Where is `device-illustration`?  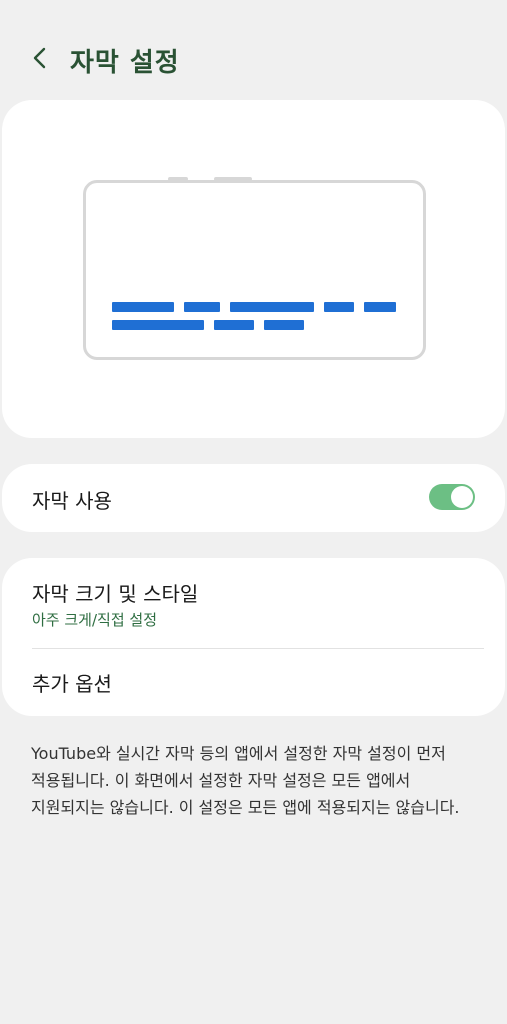 device-illustration is located at coordinates (254, 268).